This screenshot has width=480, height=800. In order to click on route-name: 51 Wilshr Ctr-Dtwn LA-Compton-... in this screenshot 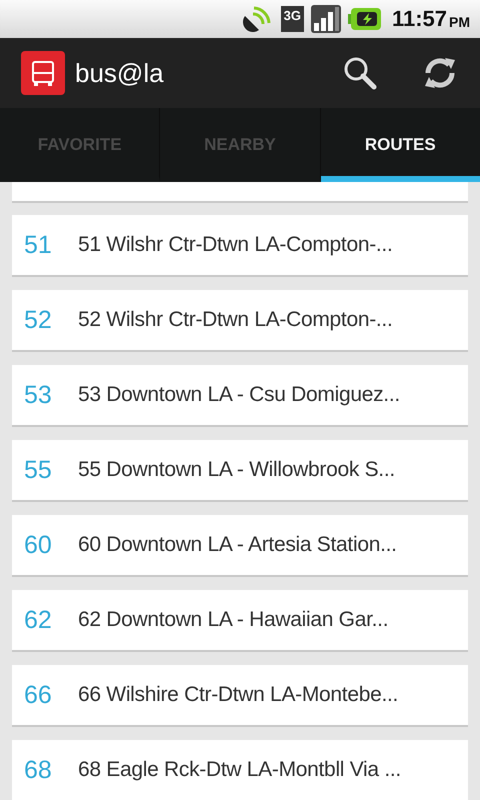, I will do `click(235, 245)`.